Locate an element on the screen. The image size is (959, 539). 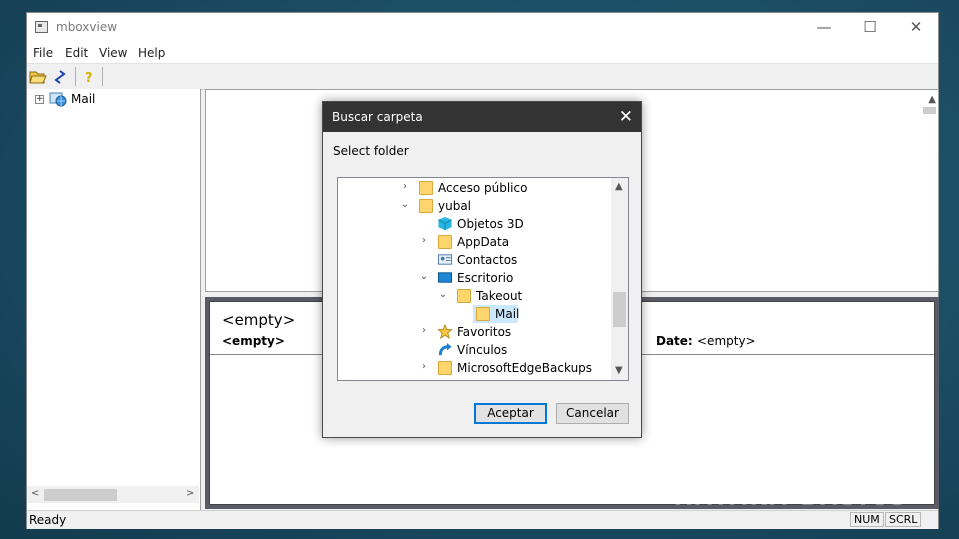
folder-tree-scrollbar: ▲ ▼ is located at coordinates (619, 279).